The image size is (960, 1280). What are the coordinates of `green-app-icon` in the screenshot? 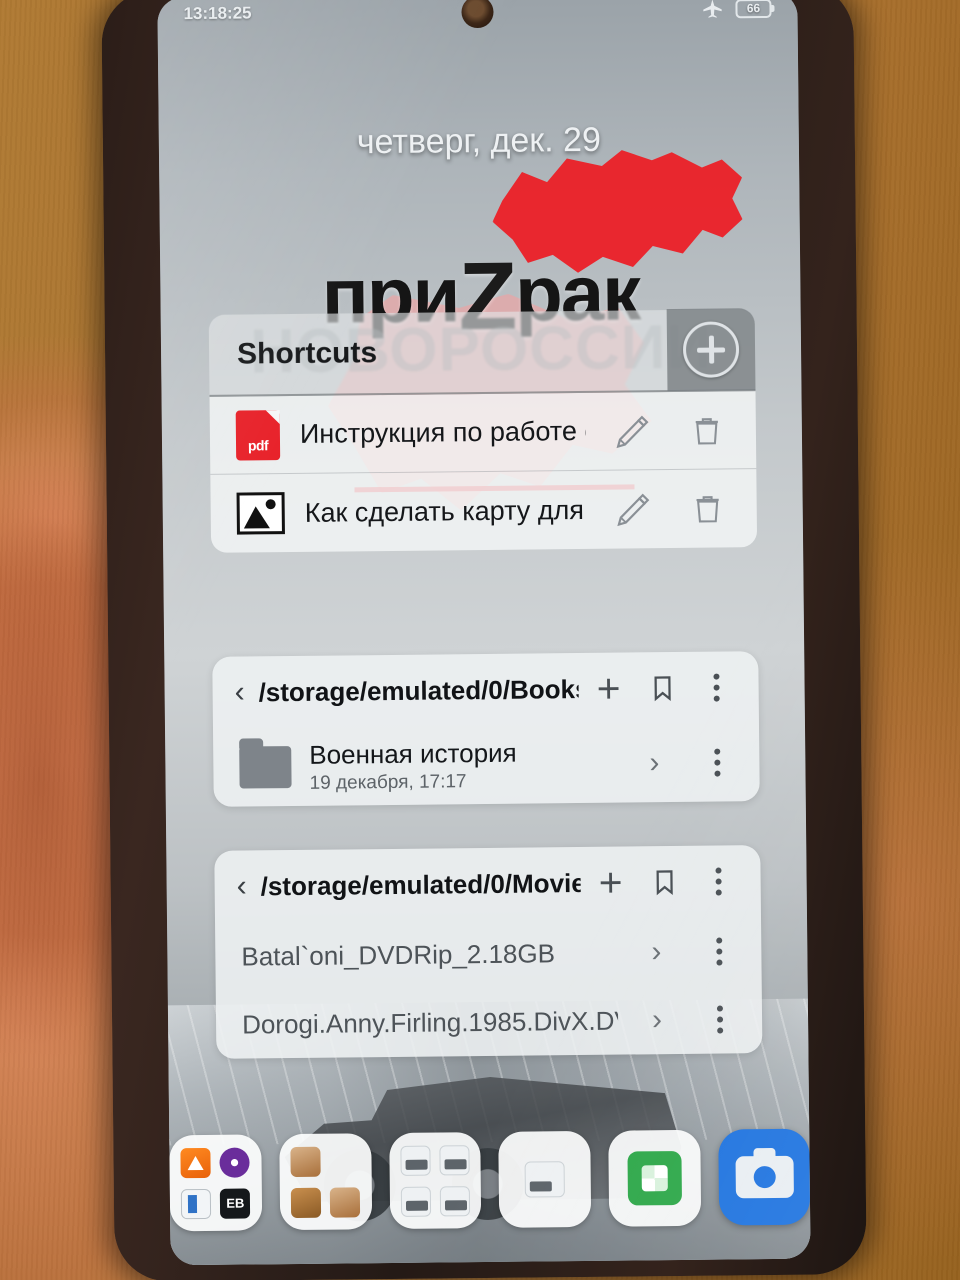 It's located at (655, 1178).